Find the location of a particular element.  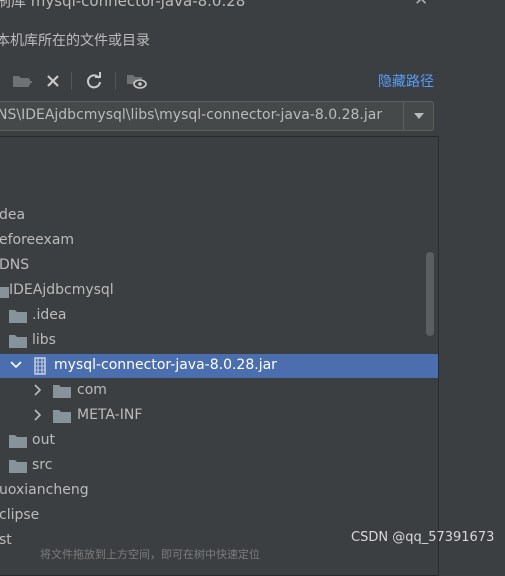

tree-item: com is located at coordinates (219, 391).